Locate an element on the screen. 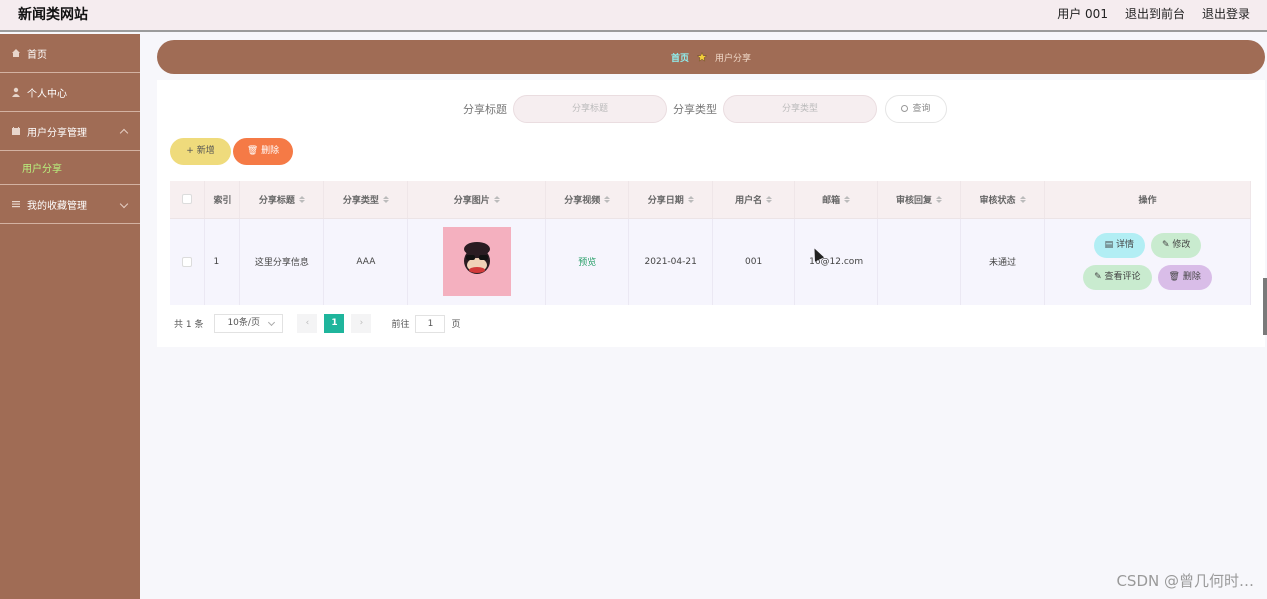  bulk-delete-label: 删除 is located at coordinates (270, 151).